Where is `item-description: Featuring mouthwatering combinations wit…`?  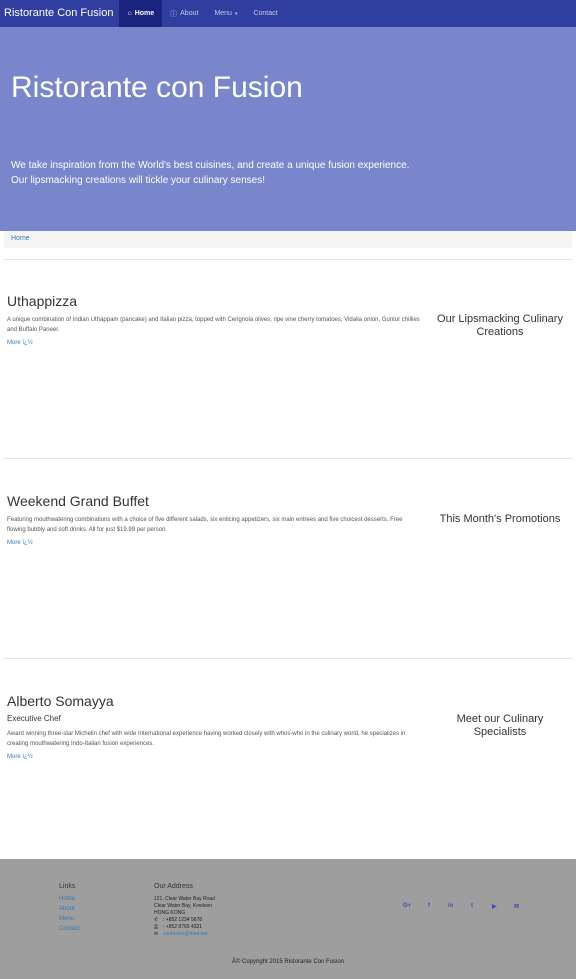
item-description: Featuring mouthwatering combinations wit… is located at coordinates (205, 525).